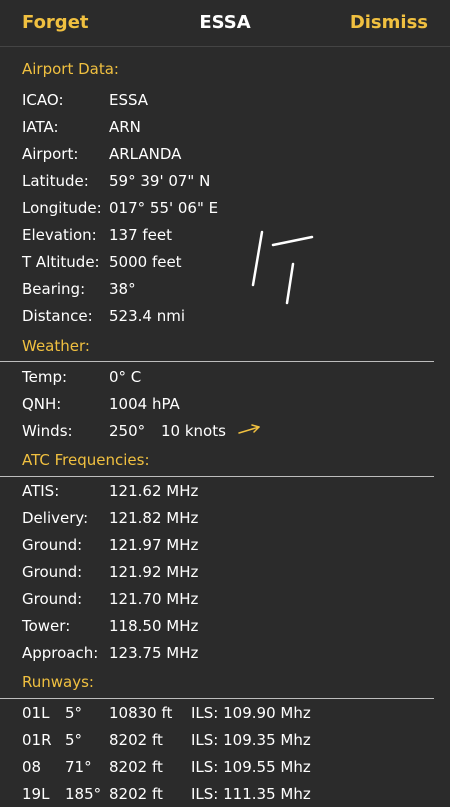  What do you see at coordinates (50, 154) in the screenshot?
I see `row-label: Airport:` at bounding box center [50, 154].